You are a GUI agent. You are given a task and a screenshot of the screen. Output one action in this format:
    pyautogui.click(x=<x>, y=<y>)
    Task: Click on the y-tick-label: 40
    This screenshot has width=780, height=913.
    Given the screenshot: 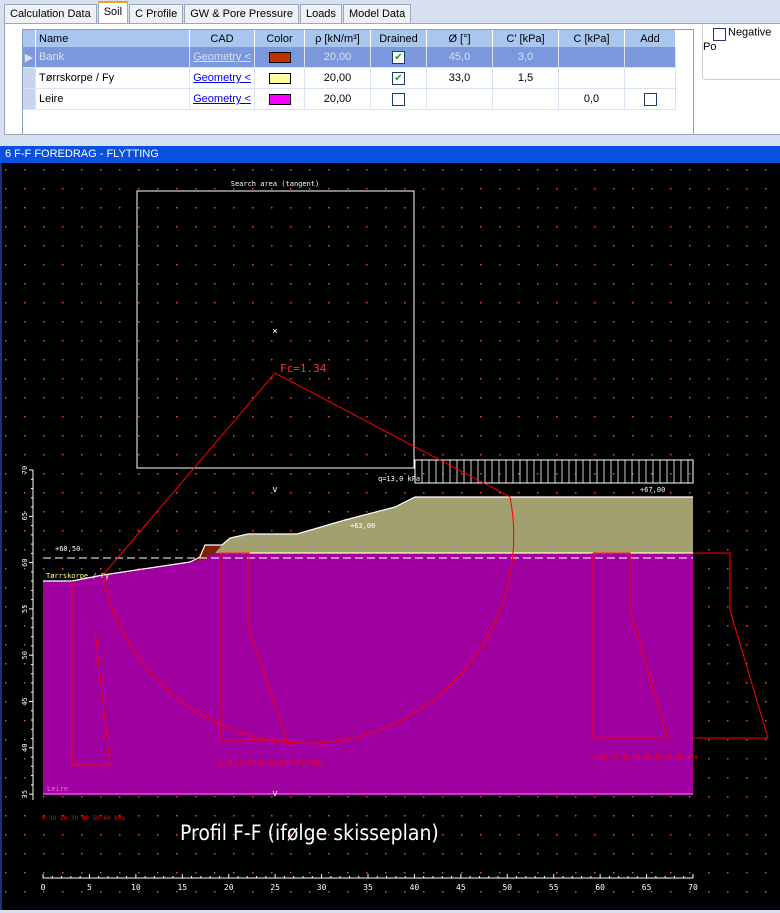 What is the action you would take?
    pyautogui.click(x=25, y=748)
    